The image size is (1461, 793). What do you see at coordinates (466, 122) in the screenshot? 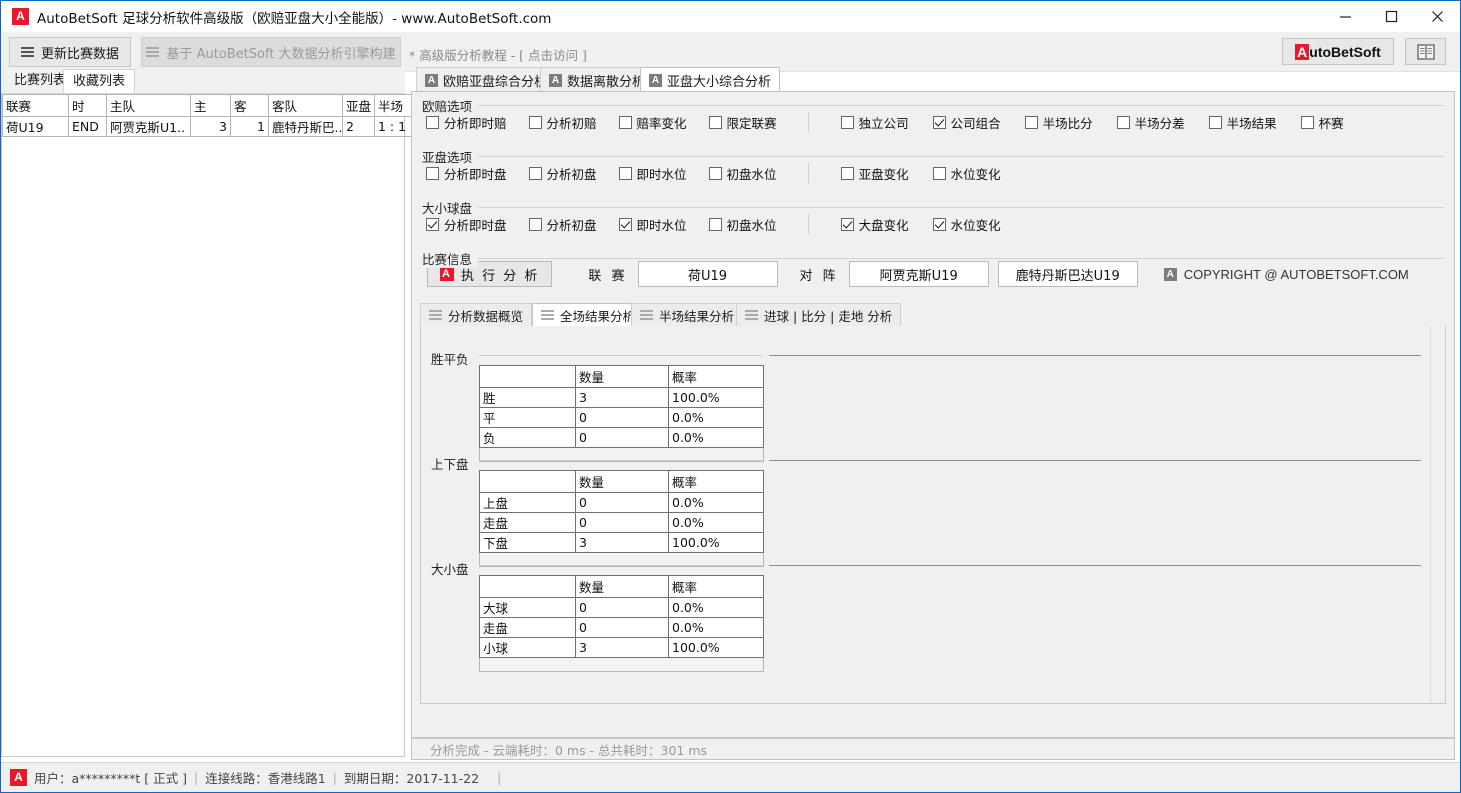
I see `checkbox-analyze-live-odds: 分析即时赔` at bounding box center [466, 122].